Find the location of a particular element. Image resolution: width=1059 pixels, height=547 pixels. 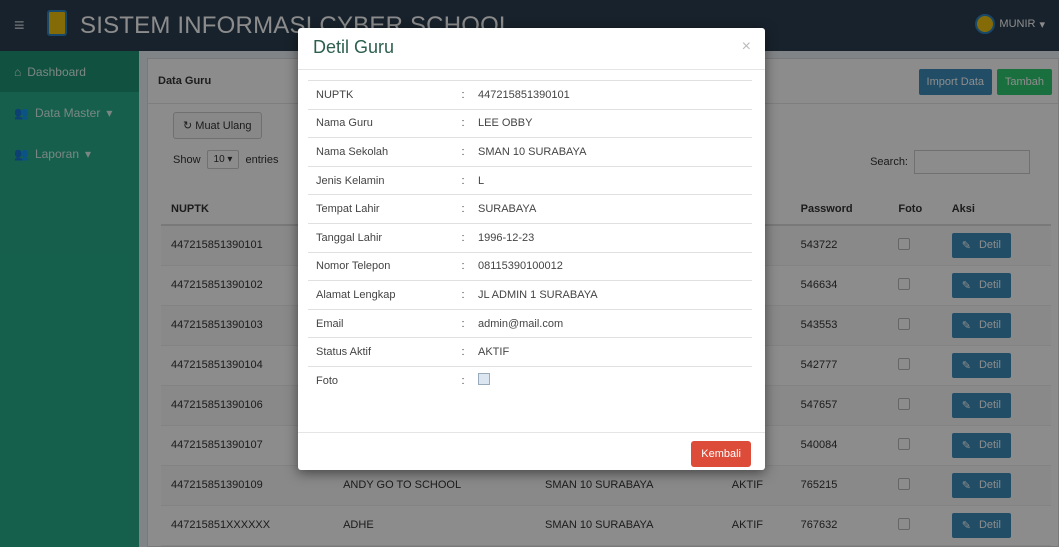

detail-label: Tempat Lahir is located at coordinates (378, 209).